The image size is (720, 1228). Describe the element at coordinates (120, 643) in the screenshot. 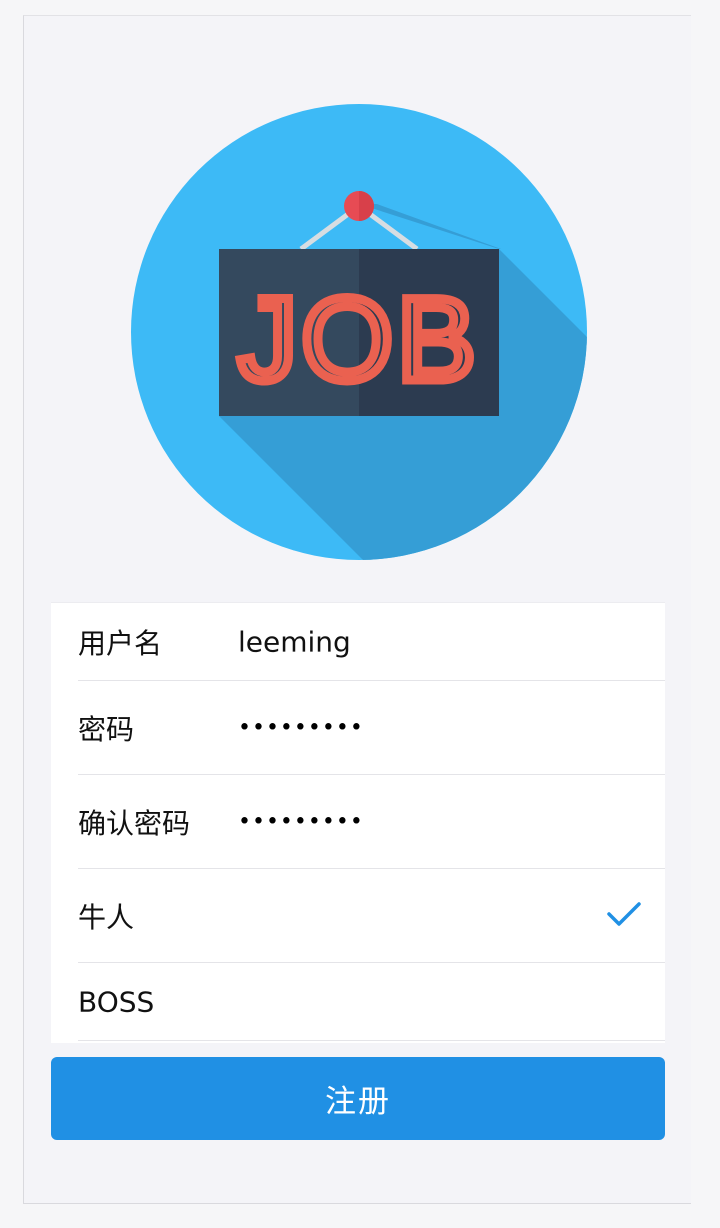

I see `username-label: 用户名` at that location.